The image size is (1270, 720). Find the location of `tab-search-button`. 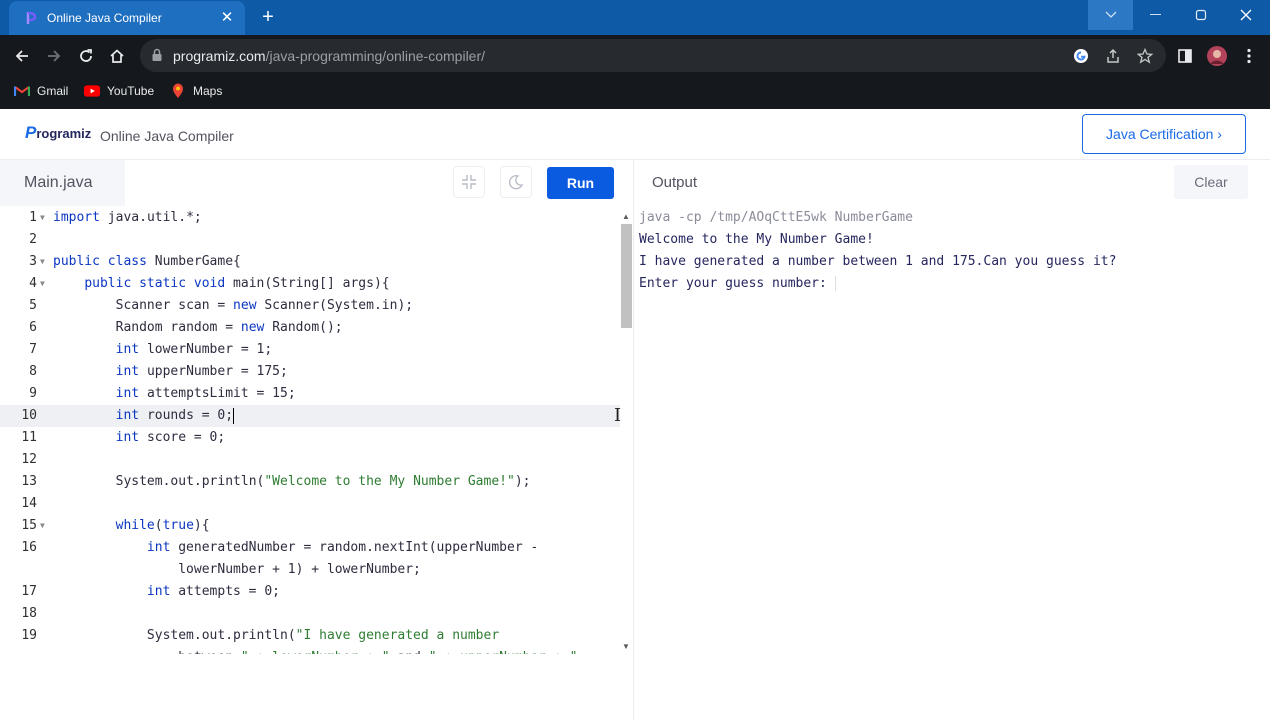

tab-search-button is located at coordinates (1110, 15).